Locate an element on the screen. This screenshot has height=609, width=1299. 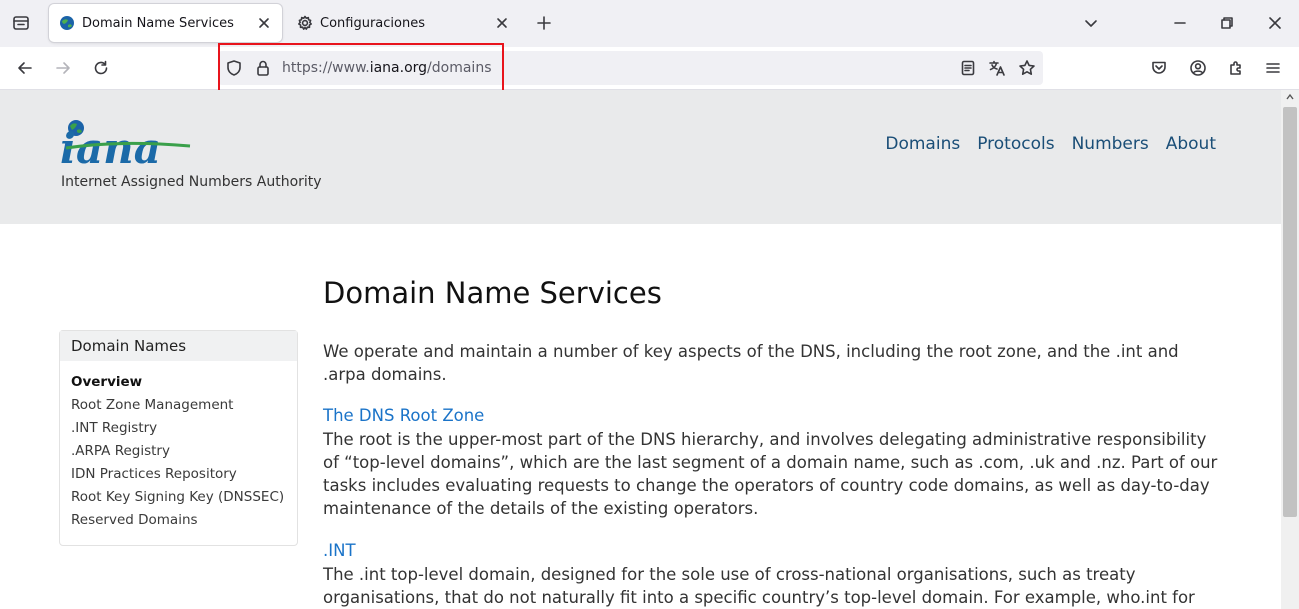
plus-icon is located at coordinates (544, 23).